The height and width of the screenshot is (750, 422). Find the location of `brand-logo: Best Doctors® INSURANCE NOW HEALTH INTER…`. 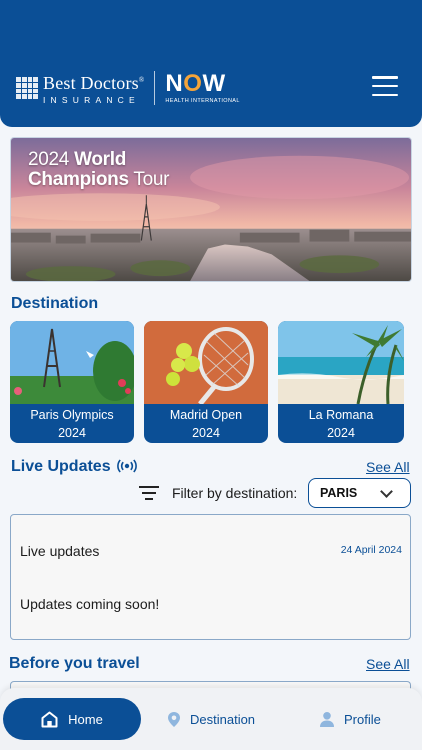

brand-logo: Best Doctors® INSURANCE NOW HEALTH INTER… is located at coordinates (128, 88).